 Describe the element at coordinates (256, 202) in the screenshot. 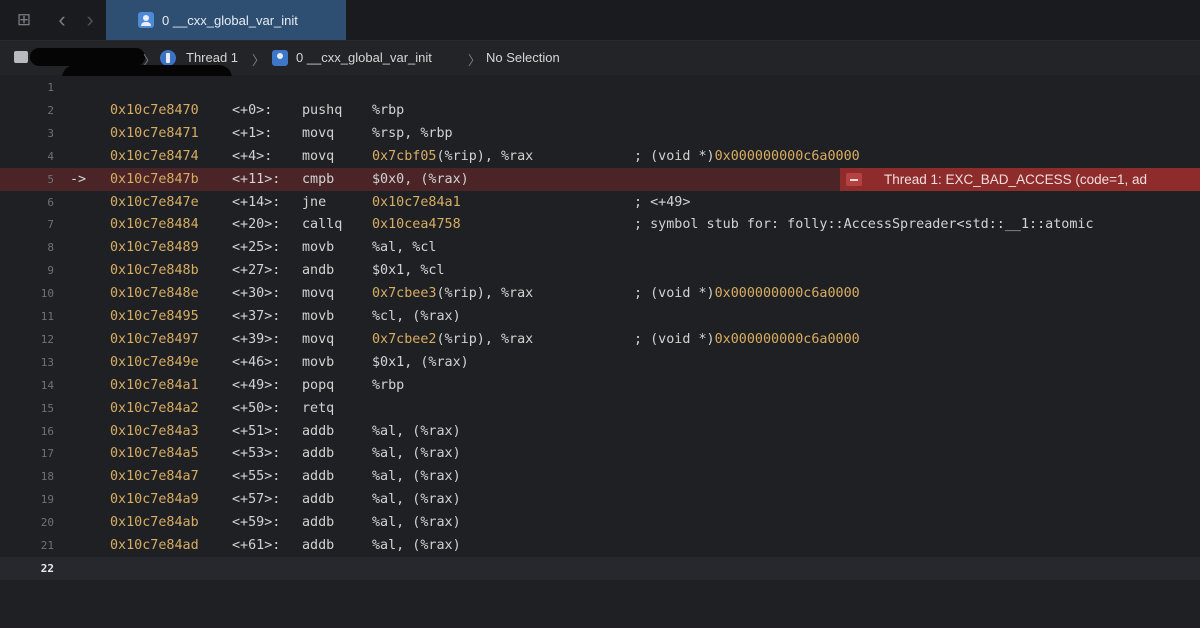

I see `instruction-offset: <+14>:` at that location.